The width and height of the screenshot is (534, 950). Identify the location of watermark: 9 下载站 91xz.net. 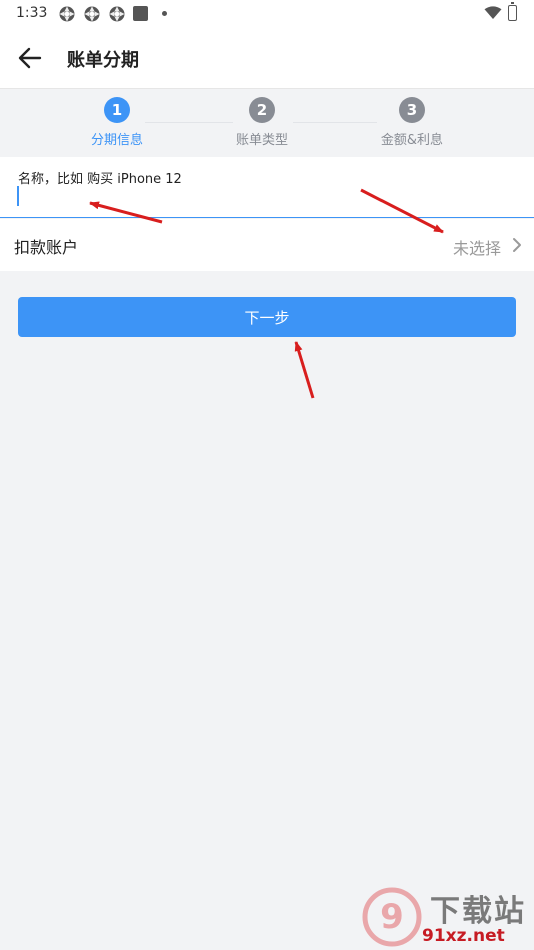
(446, 917).